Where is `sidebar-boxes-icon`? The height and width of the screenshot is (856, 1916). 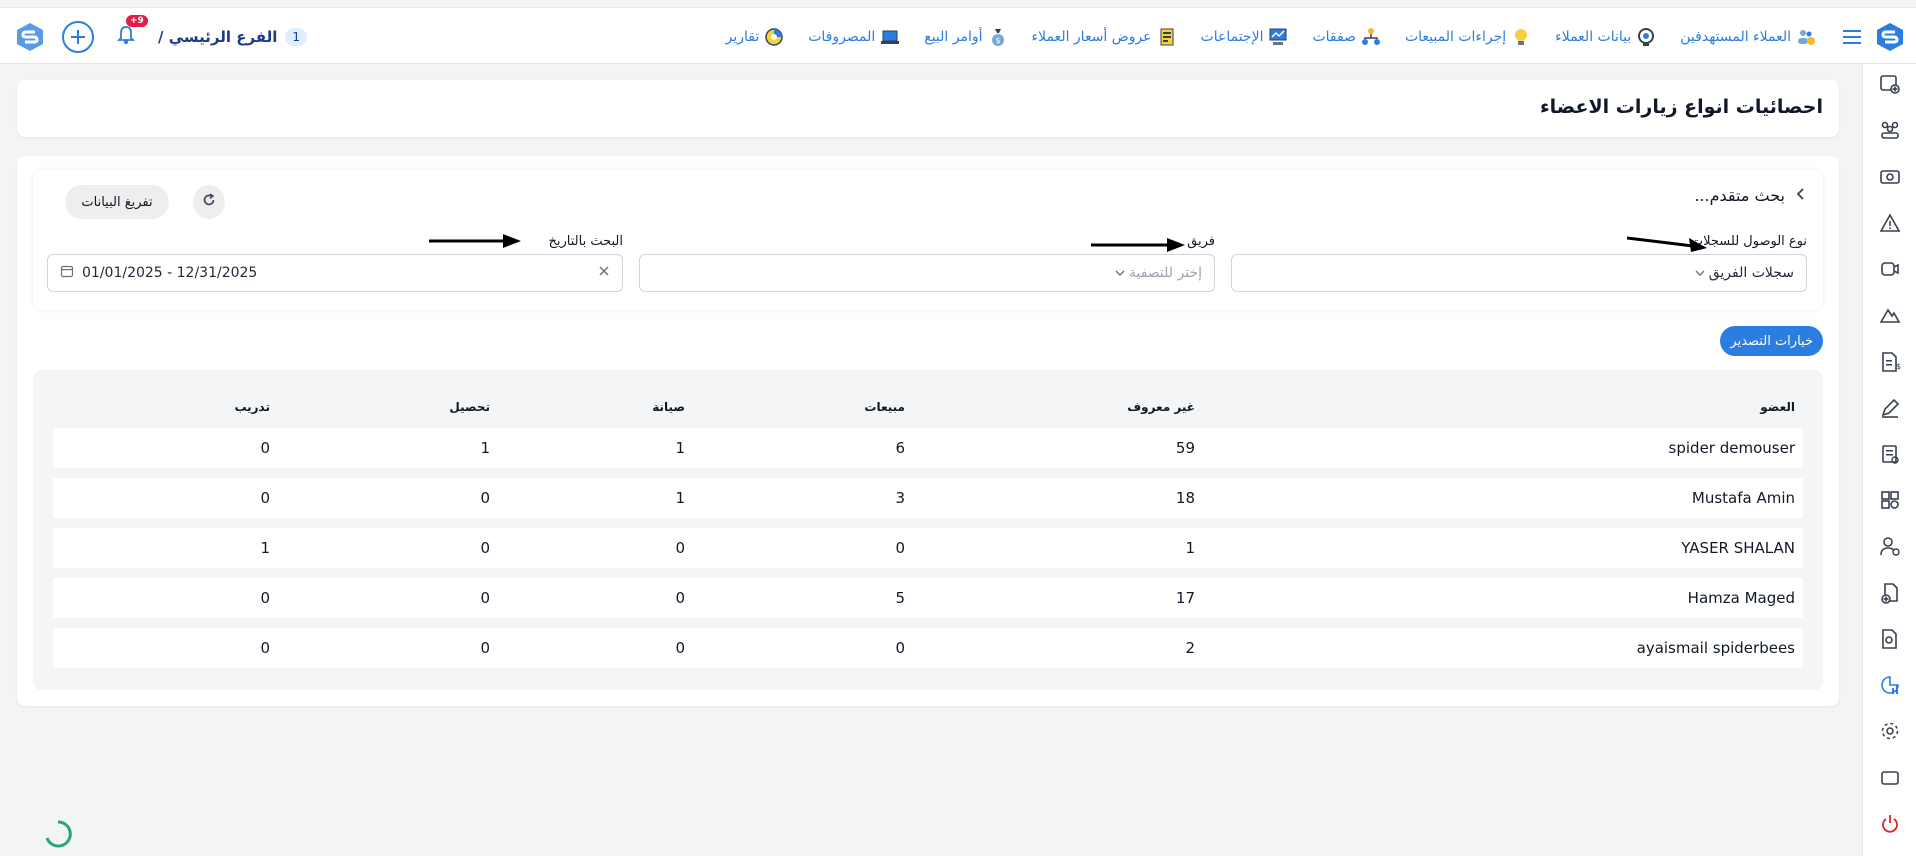 sidebar-boxes-icon is located at coordinates (1890, 500).